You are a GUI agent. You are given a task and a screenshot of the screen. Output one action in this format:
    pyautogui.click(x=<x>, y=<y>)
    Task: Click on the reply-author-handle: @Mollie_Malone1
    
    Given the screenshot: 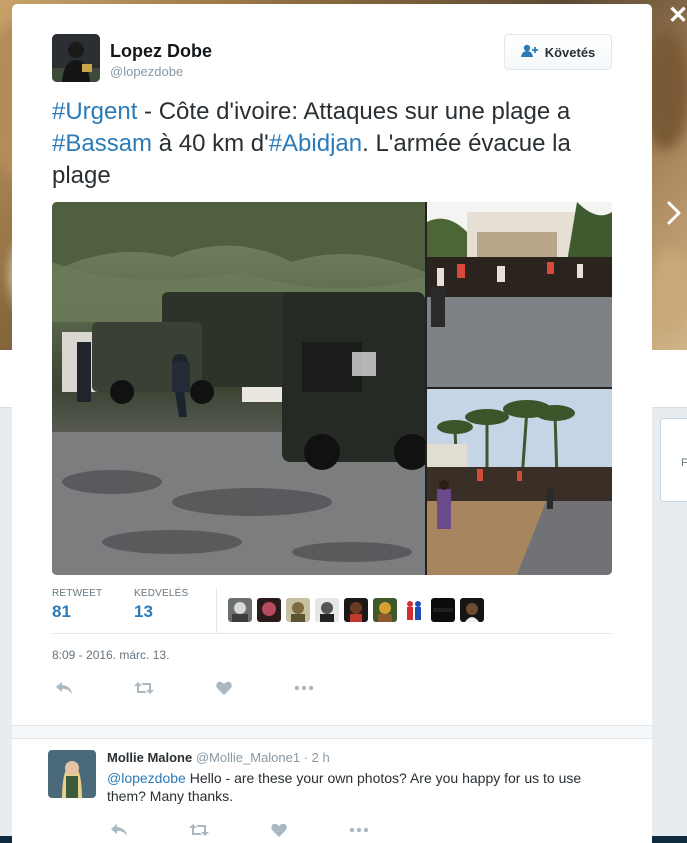 What is the action you would take?
    pyautogui.click(x=248, y=757)
    